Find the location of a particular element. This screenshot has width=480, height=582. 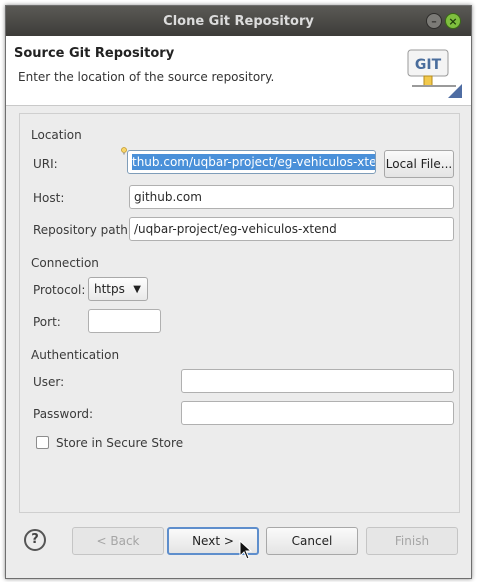

location-section-label: Location is located at coordinates (56, 135).